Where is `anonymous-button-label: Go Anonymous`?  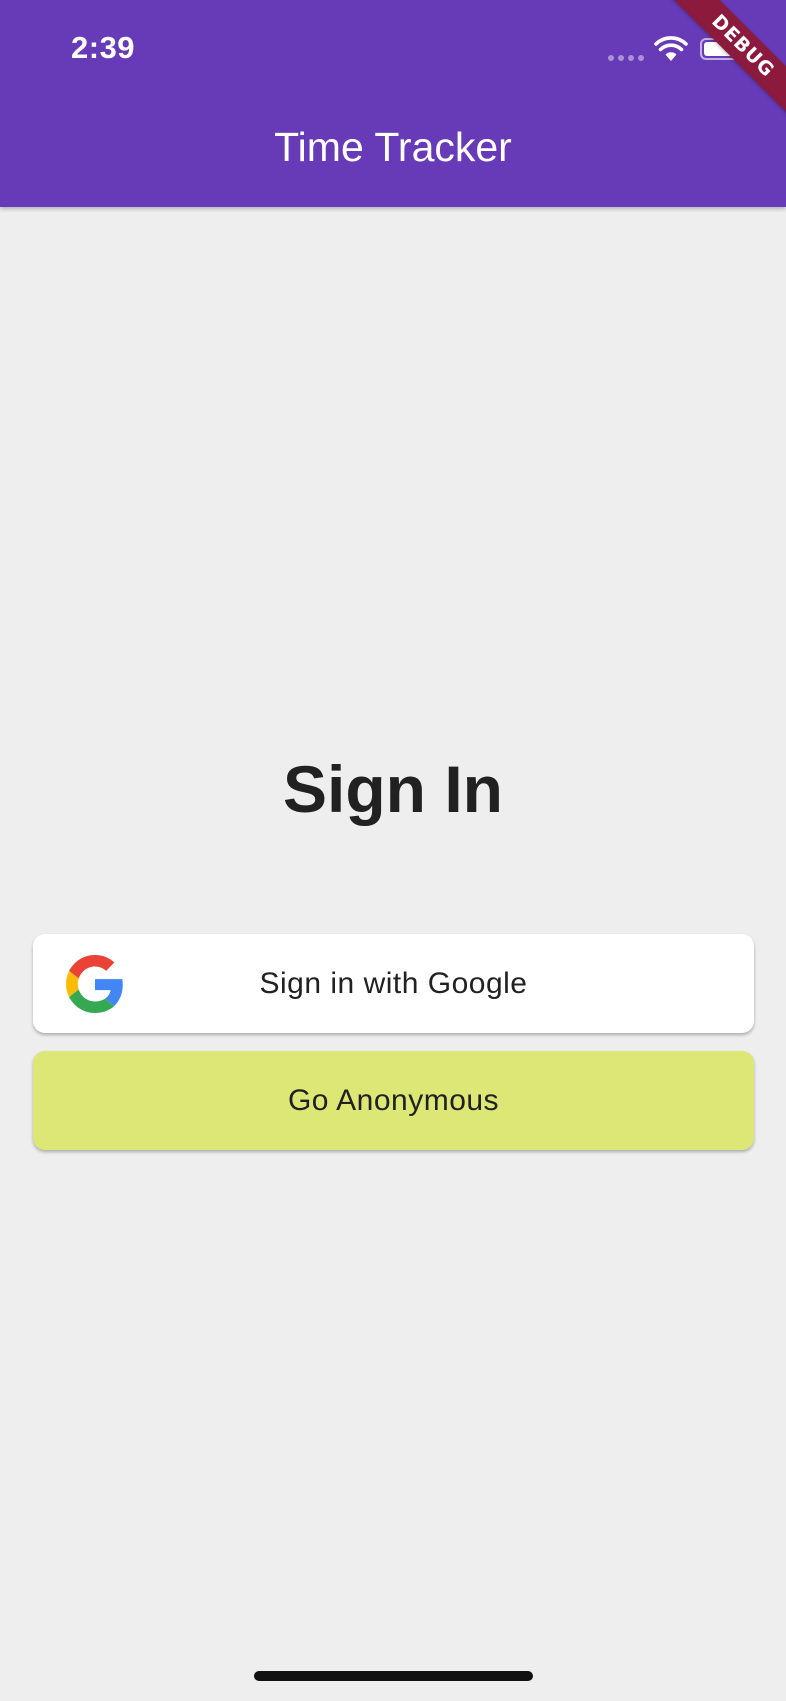 anonymous-button-label: Go Anonymous is located at coordinates (393, 1100).